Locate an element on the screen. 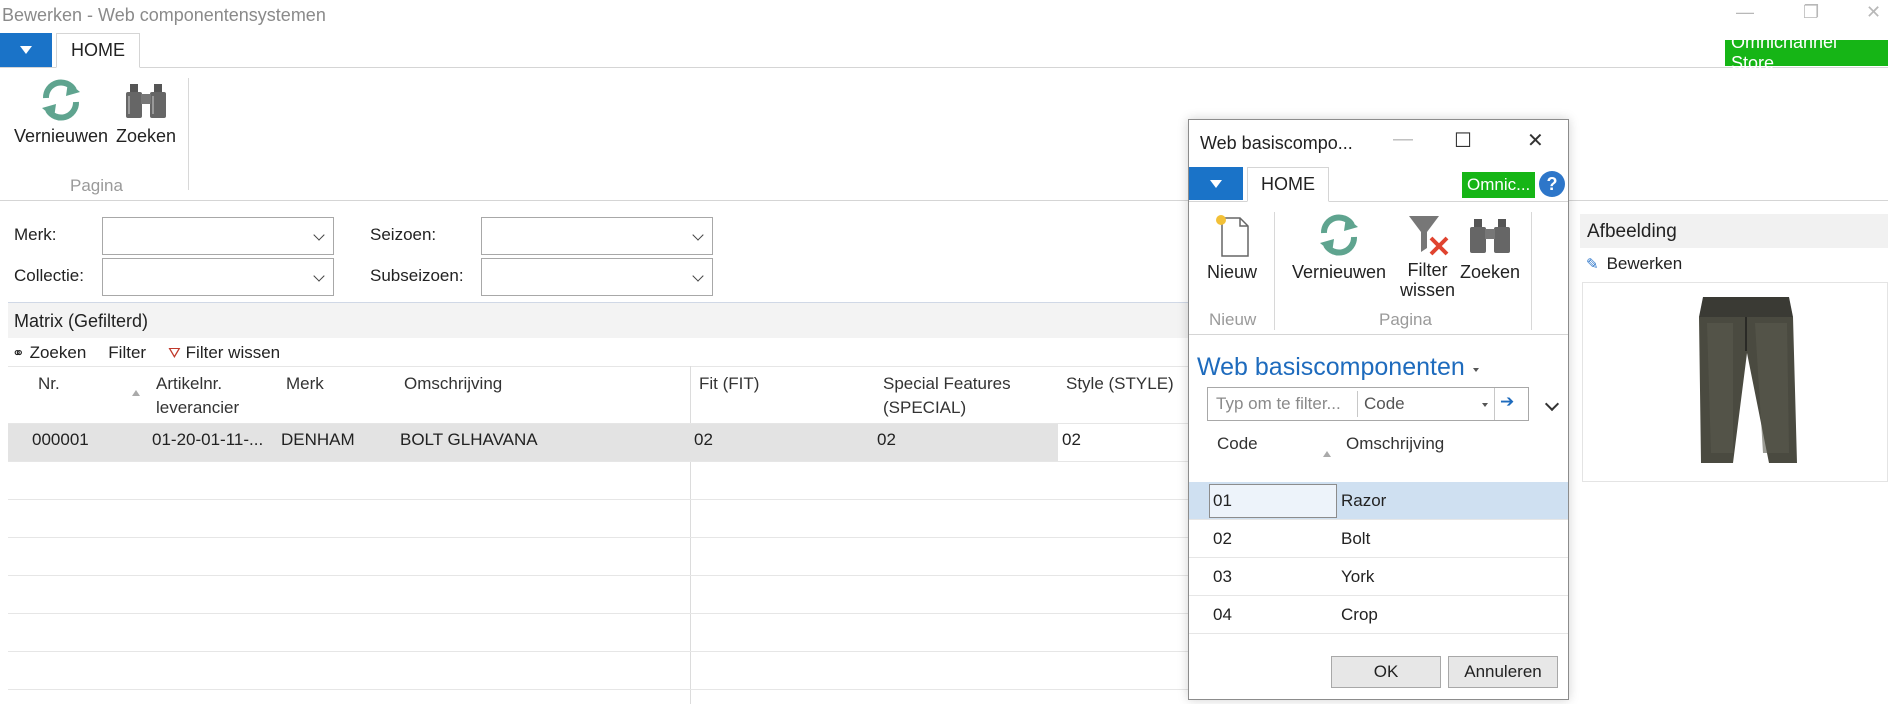 Image resolution: width=1888 pixels, height=704 pixels. app-menu-button is located at coordinates (26, 50).